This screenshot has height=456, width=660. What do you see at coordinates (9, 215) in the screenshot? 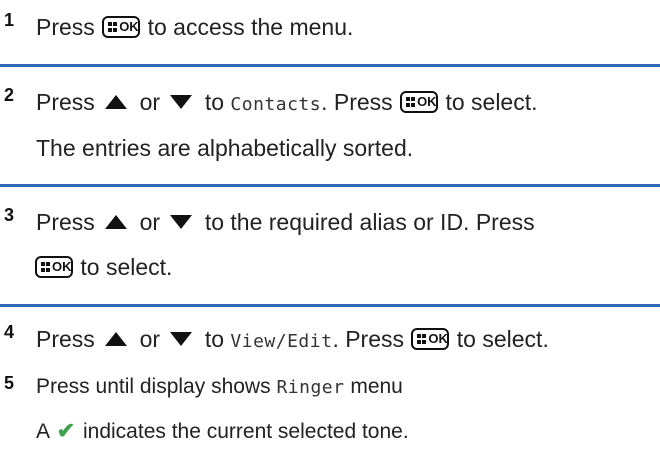
I see `step-number: 3` at bounding box center [9, 215].